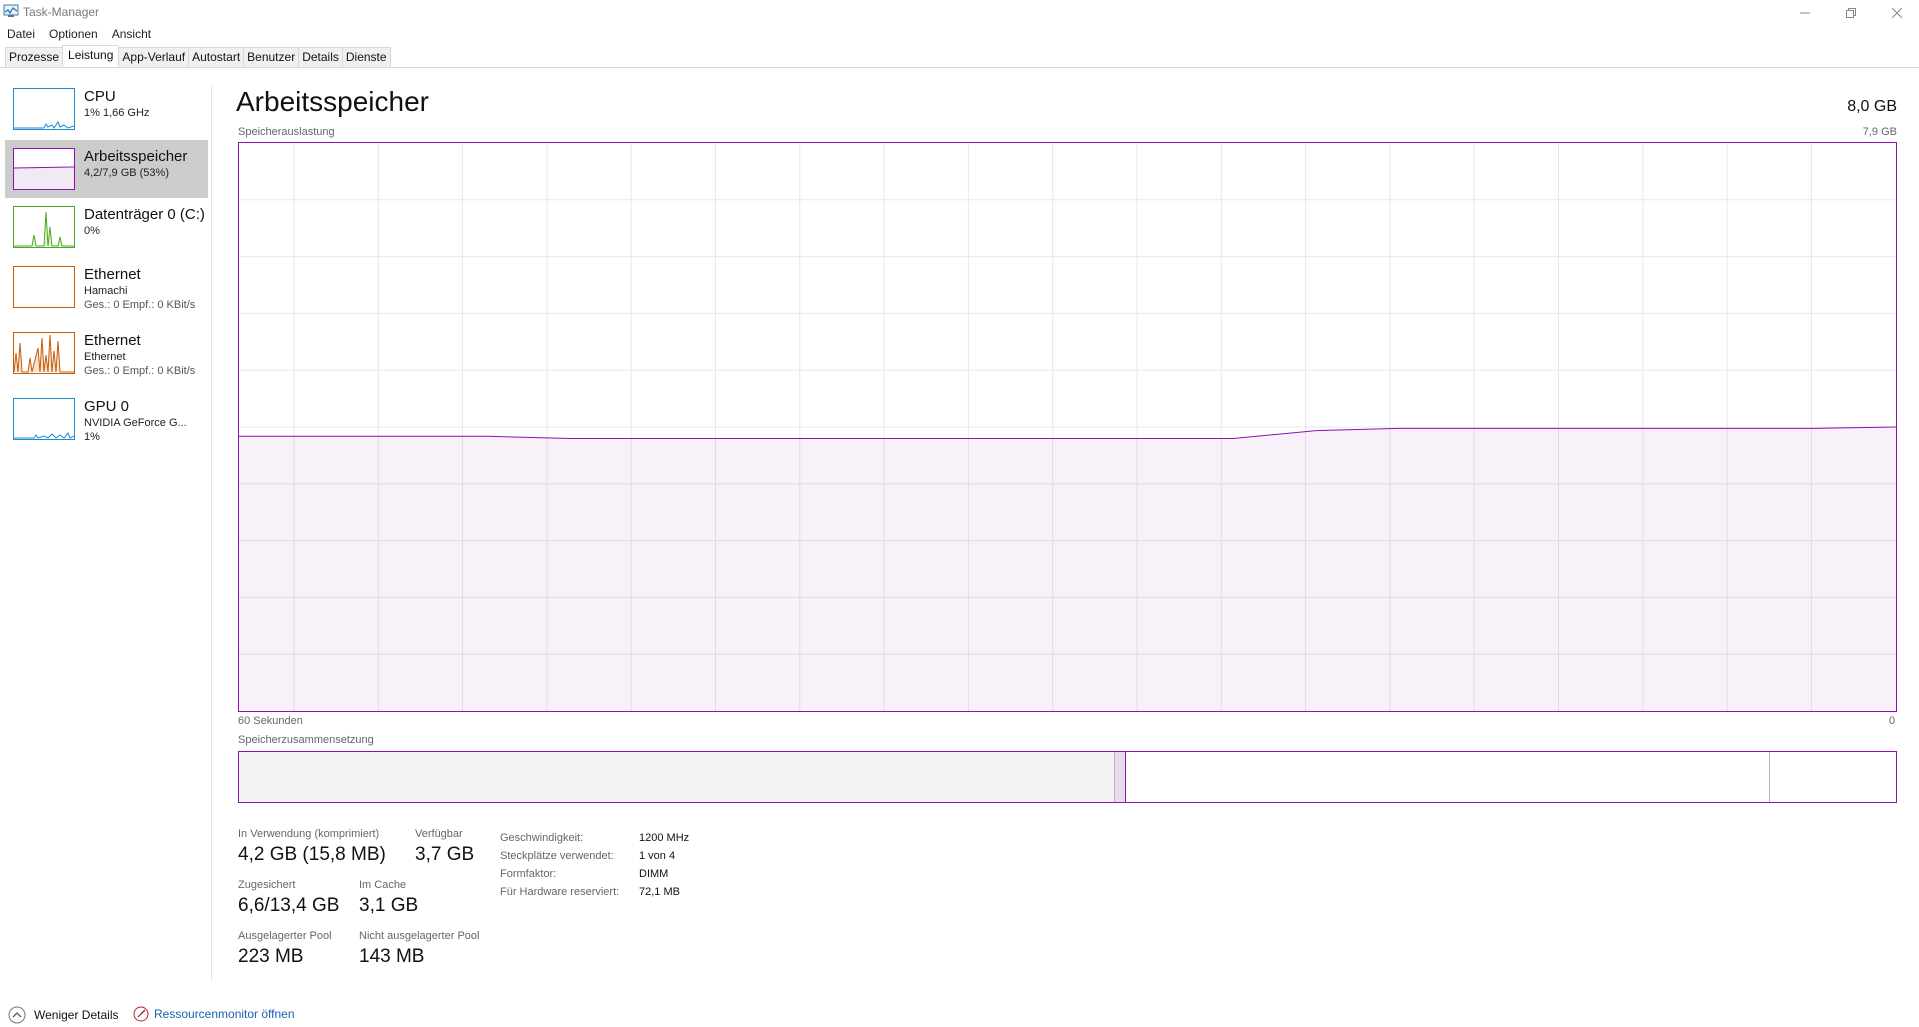  I want to click on sidebar-item-subtitle: Hamachi, so click(106, 291).